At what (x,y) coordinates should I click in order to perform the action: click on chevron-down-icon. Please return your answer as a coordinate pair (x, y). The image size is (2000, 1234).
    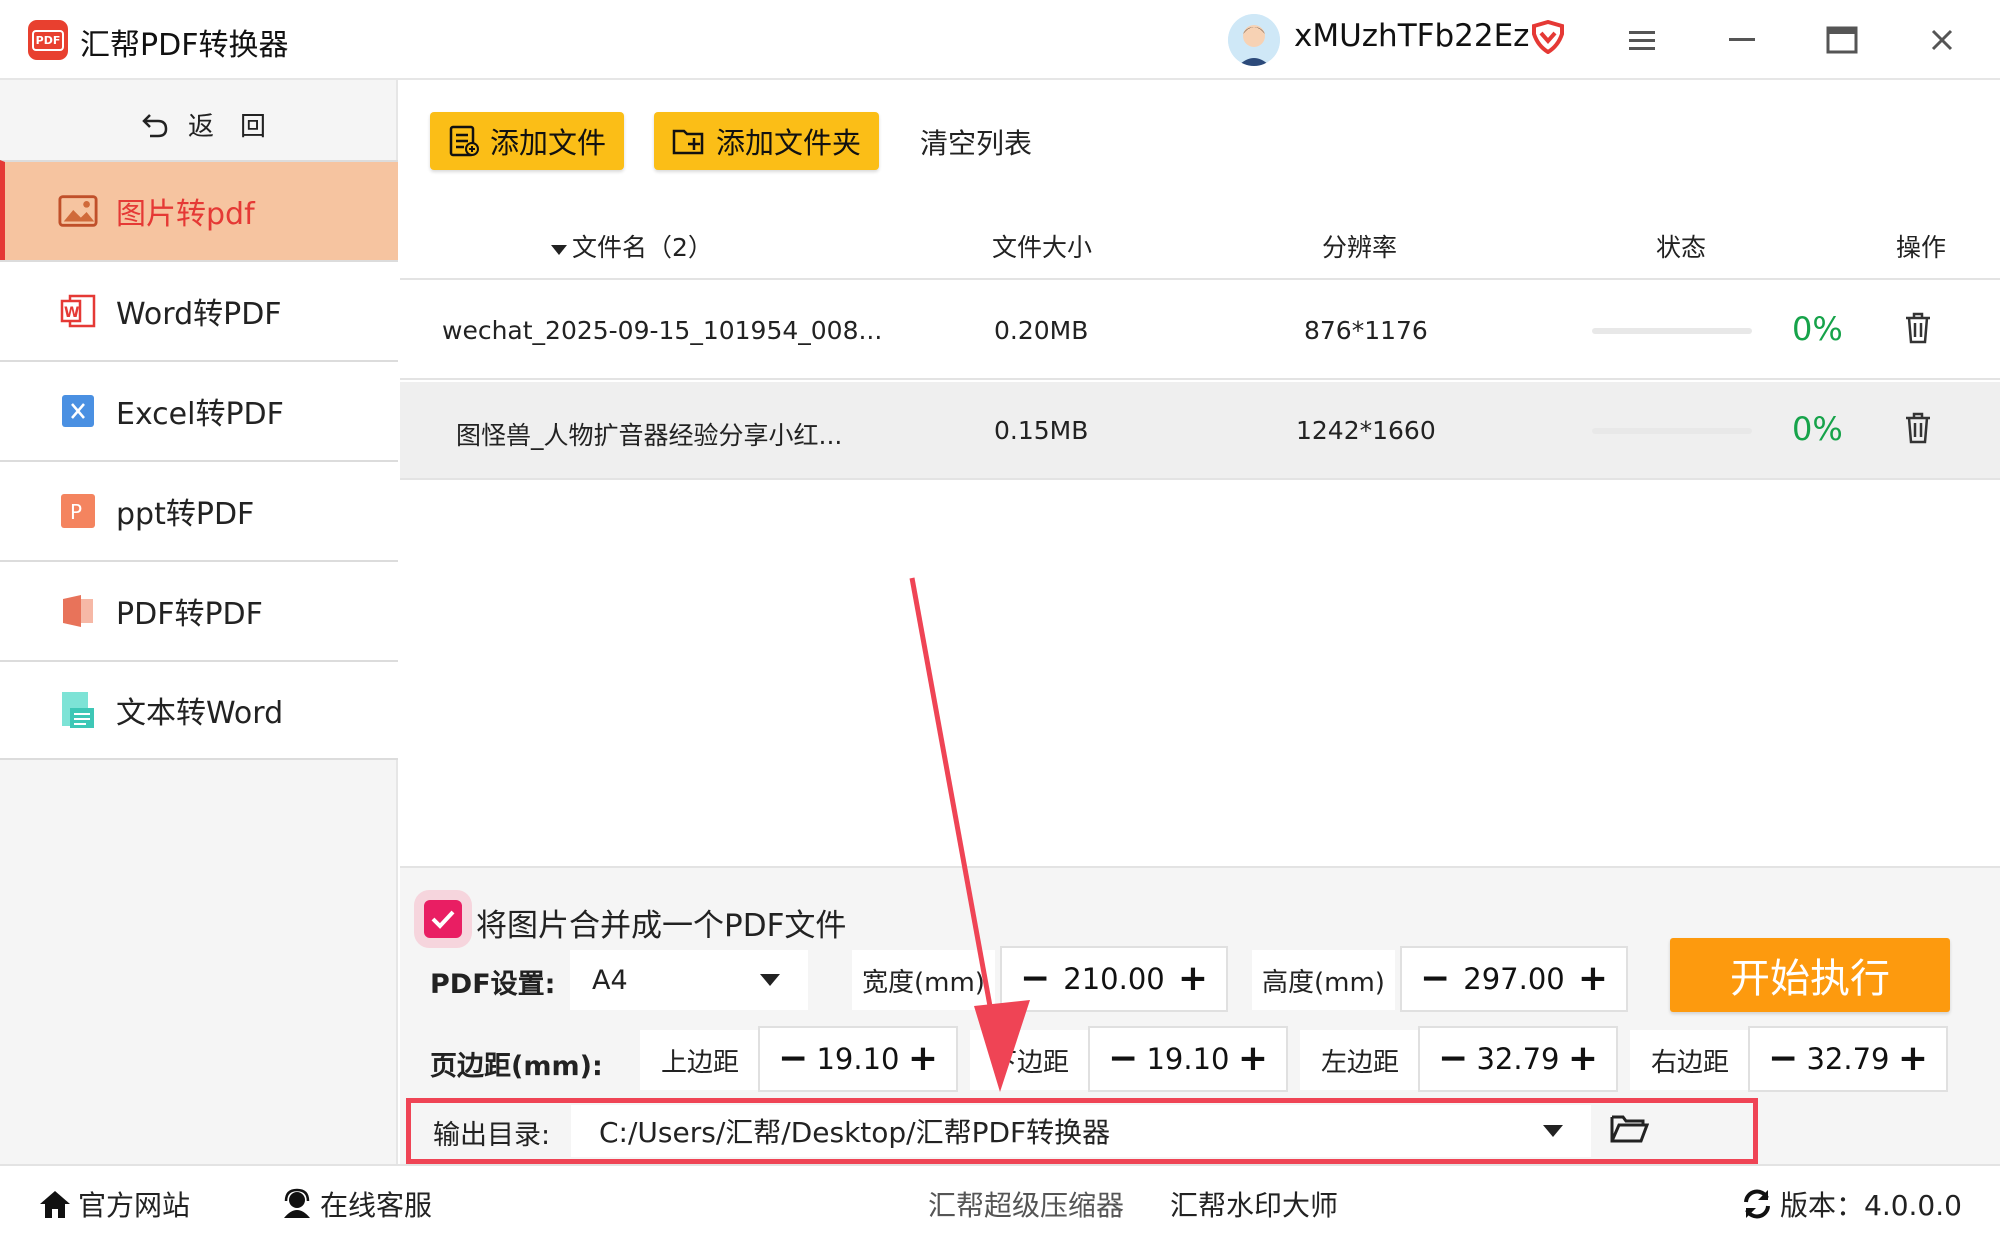
    Looking at the image, I should click on (1553, 1131).